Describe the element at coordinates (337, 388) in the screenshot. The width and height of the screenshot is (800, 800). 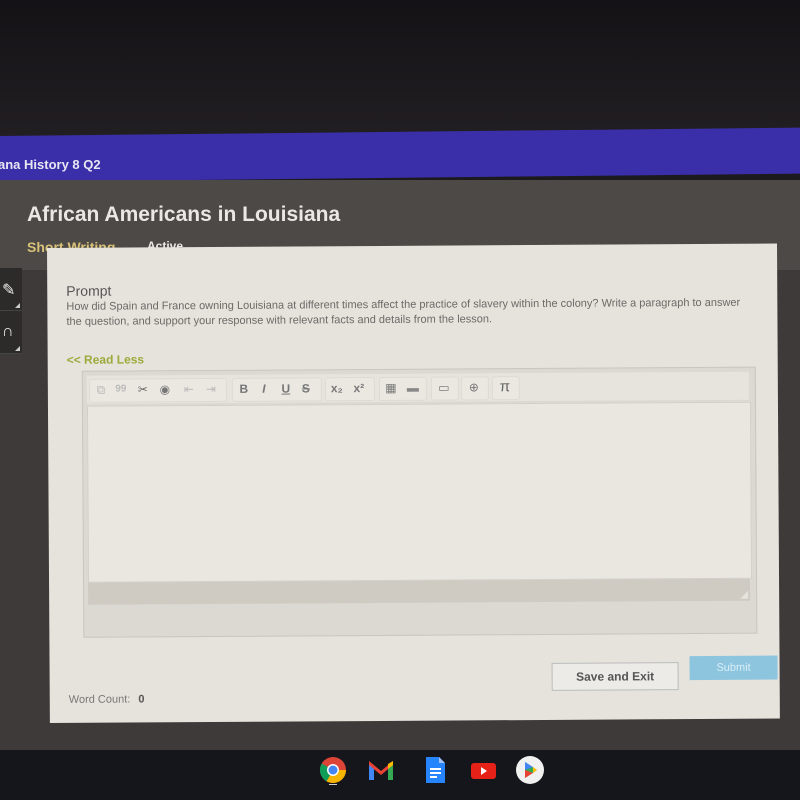
I see `subscript-button: x₂` at that location.